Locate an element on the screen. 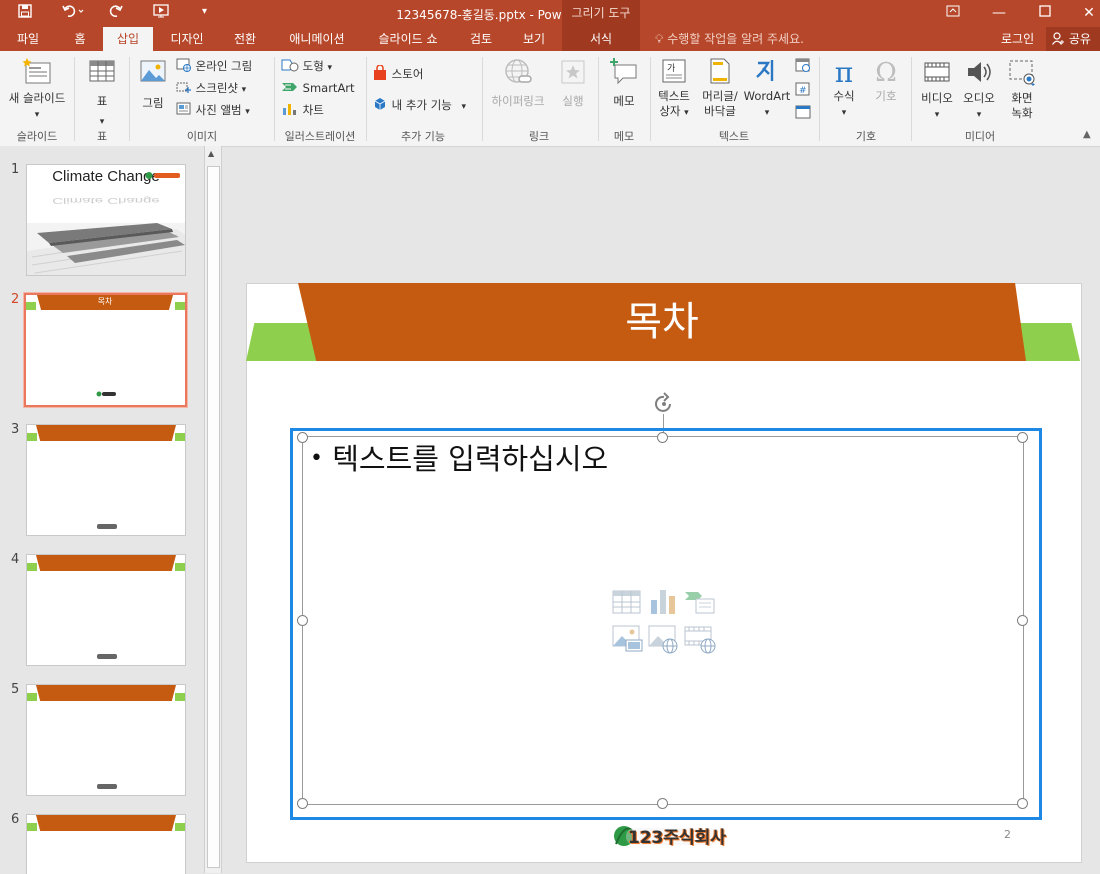  comment-button: 메모 is located at coordinates (624, 84).